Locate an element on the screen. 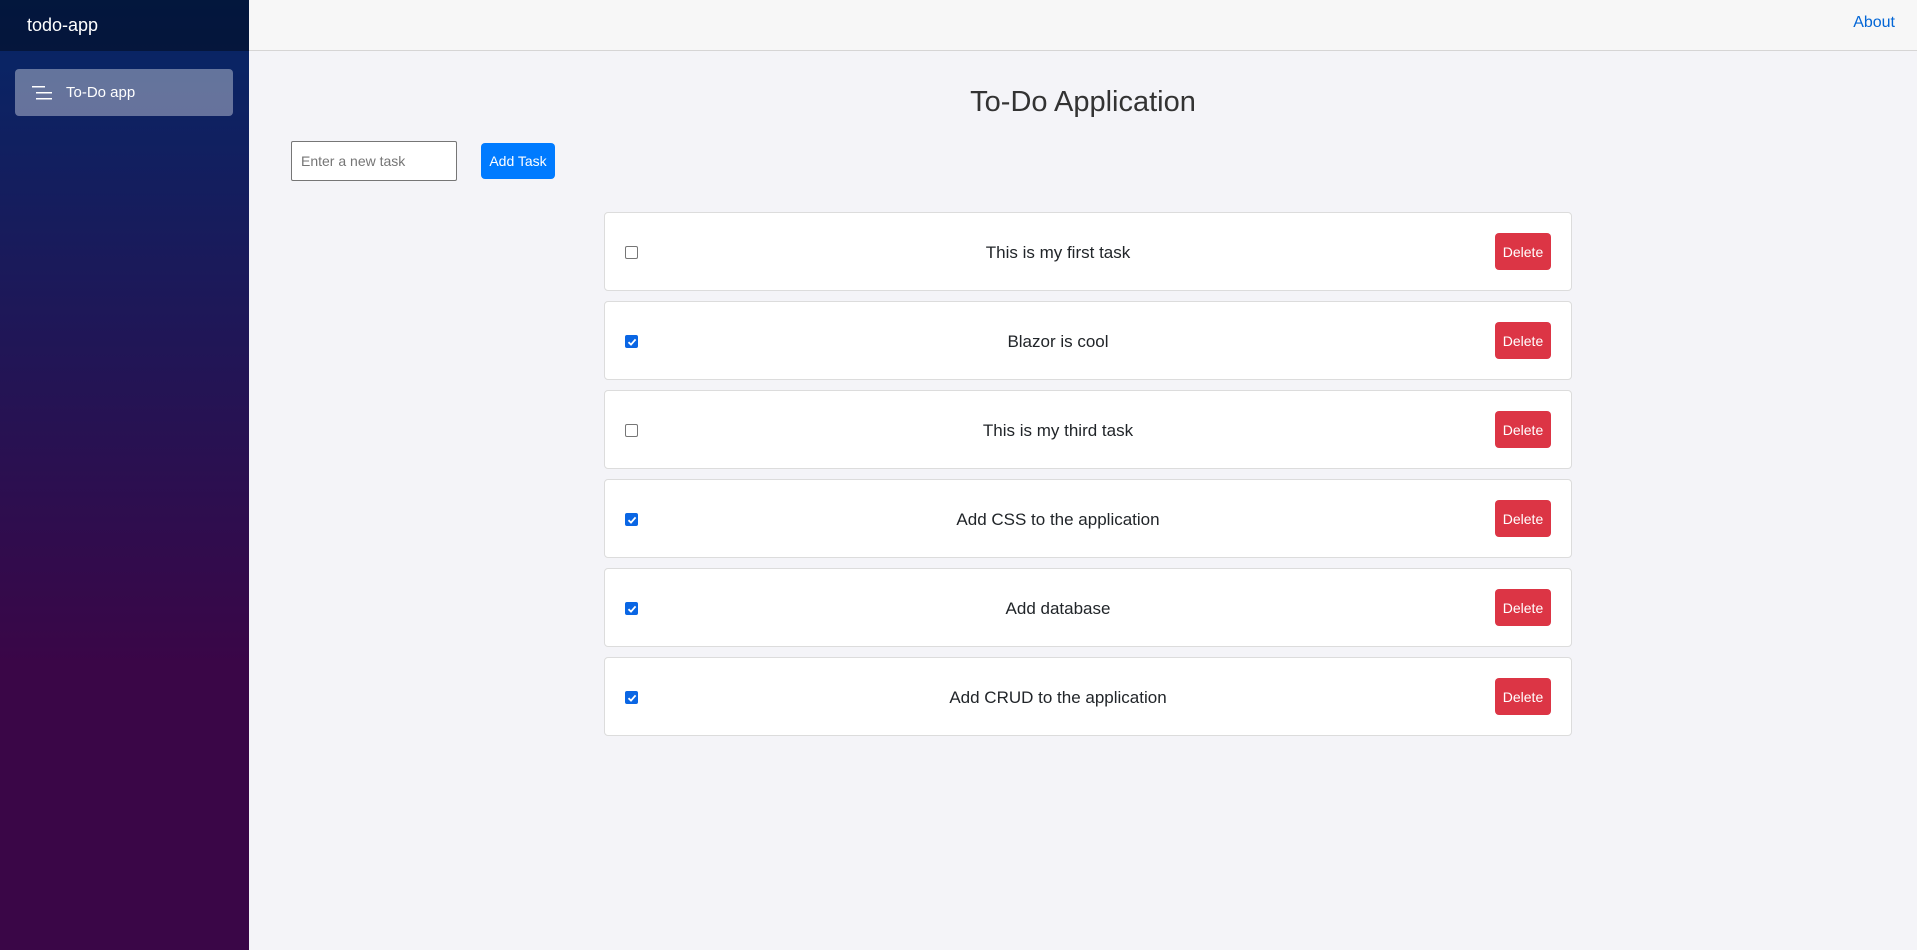  brand-bar: todo-app is located at coordinates (124, 25).